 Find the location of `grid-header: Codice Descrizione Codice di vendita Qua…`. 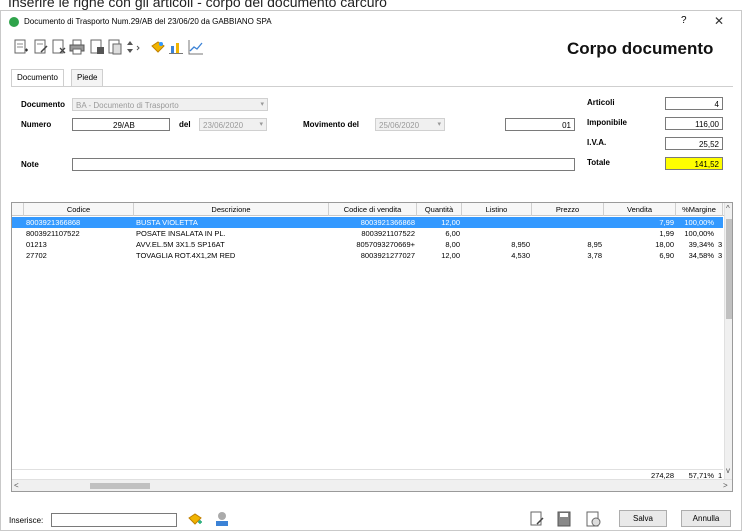

grid-header: Codice Descrizione Codice di vendita Qua… is located at coordinates (372, 209).